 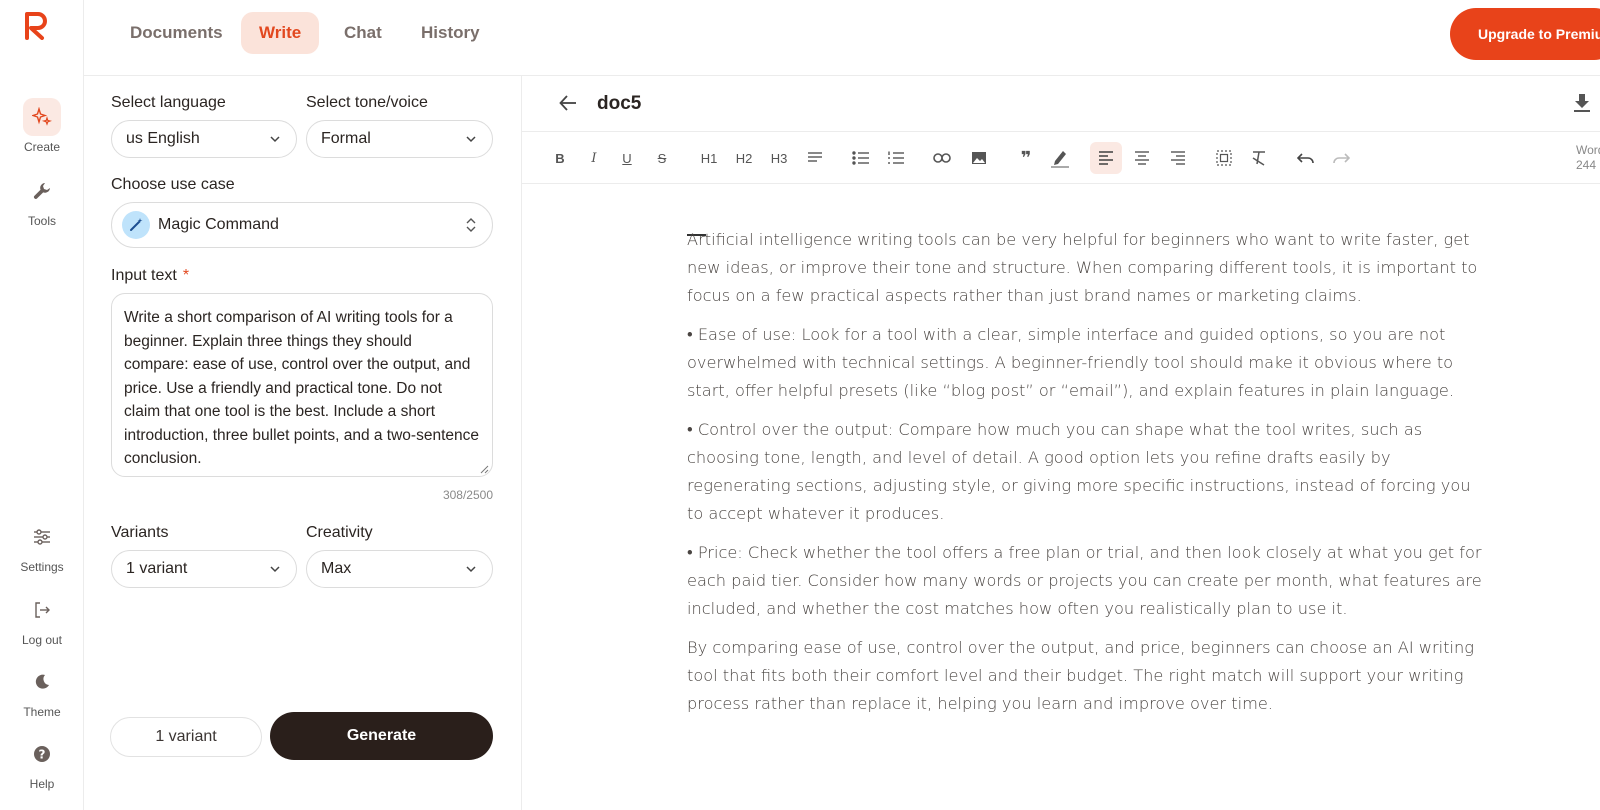 What do you see at coordinates (568, 103) in the screenshot?
I see `back-arrow-icon` at bounding box center [568, 103].